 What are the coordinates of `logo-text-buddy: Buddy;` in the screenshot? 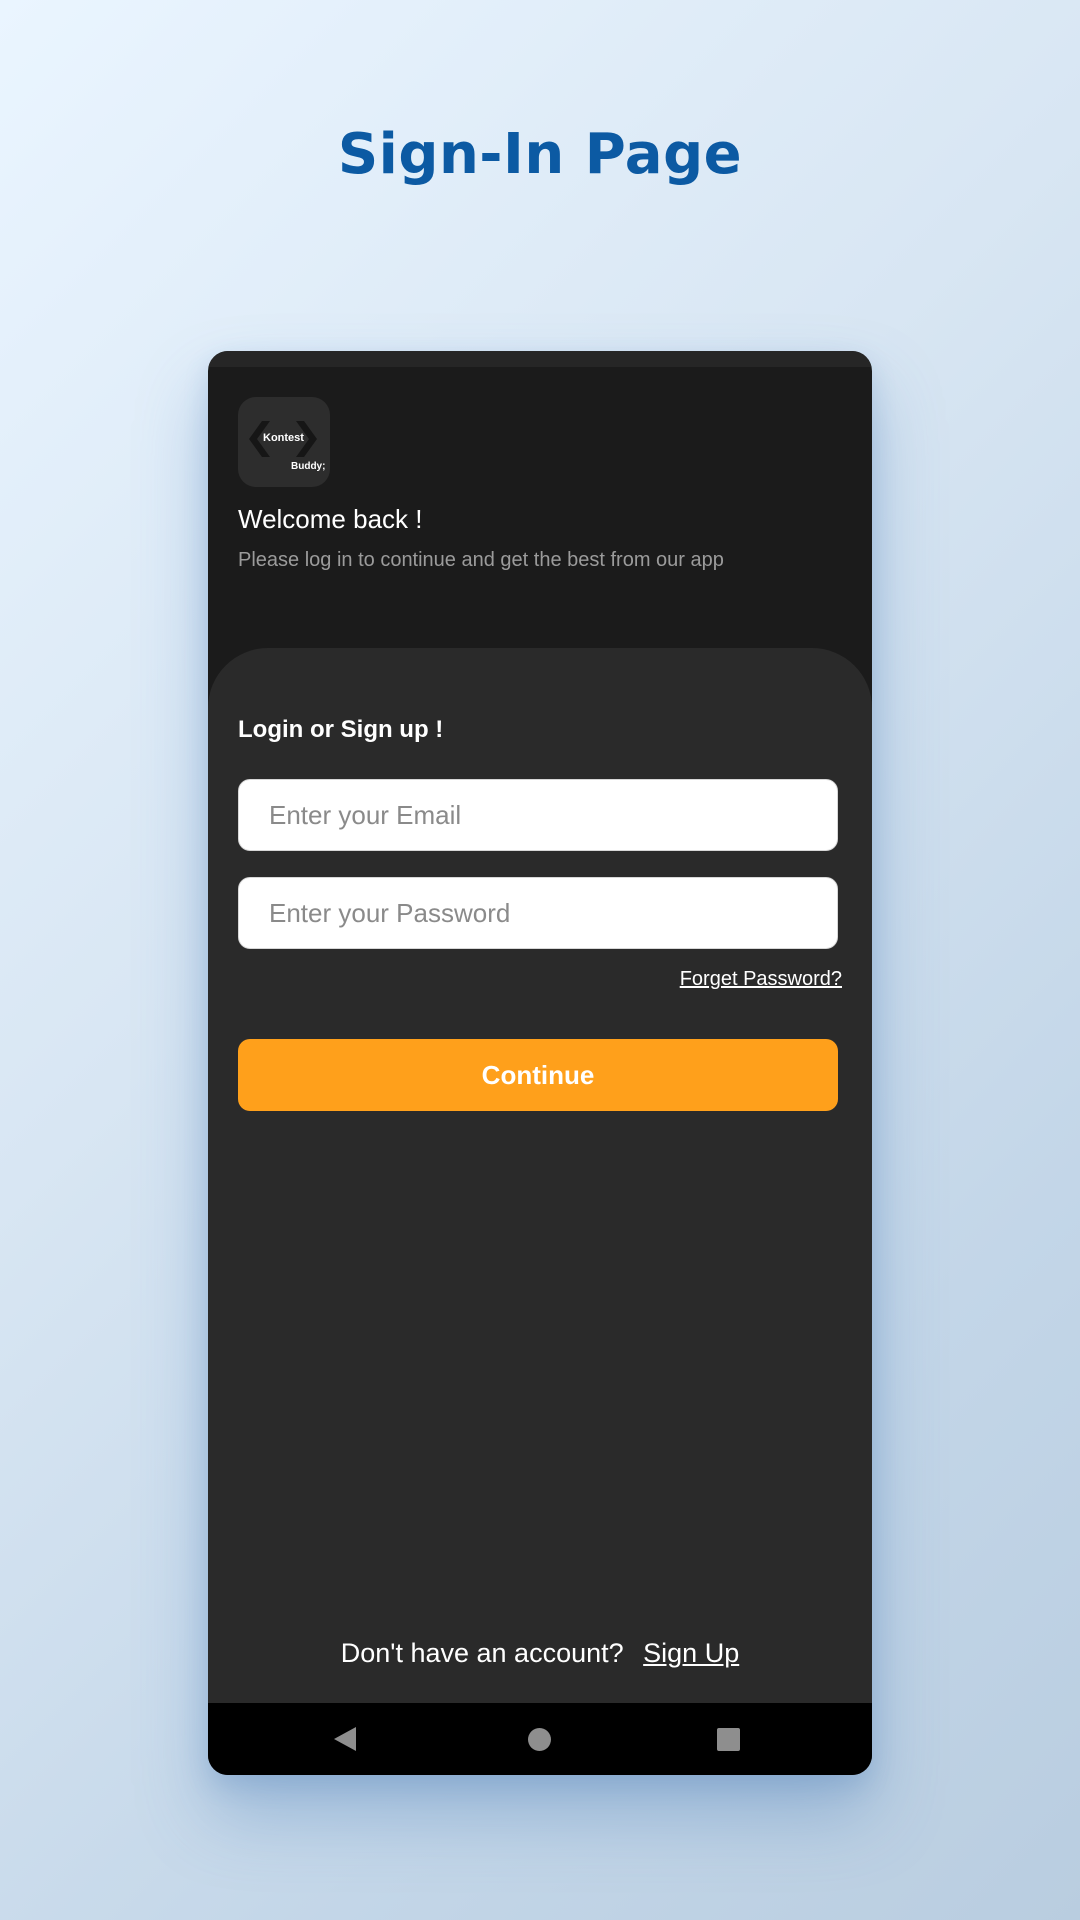 It's located at (308, 466).